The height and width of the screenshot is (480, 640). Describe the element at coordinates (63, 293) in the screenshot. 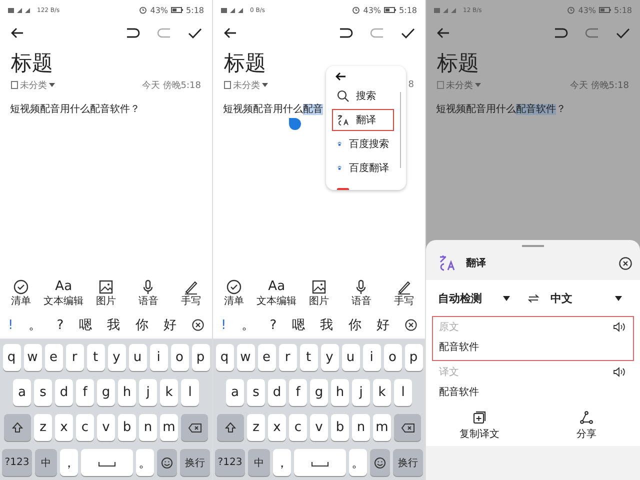

I see `toolbar-button: Aa 文本编辑` at that location.